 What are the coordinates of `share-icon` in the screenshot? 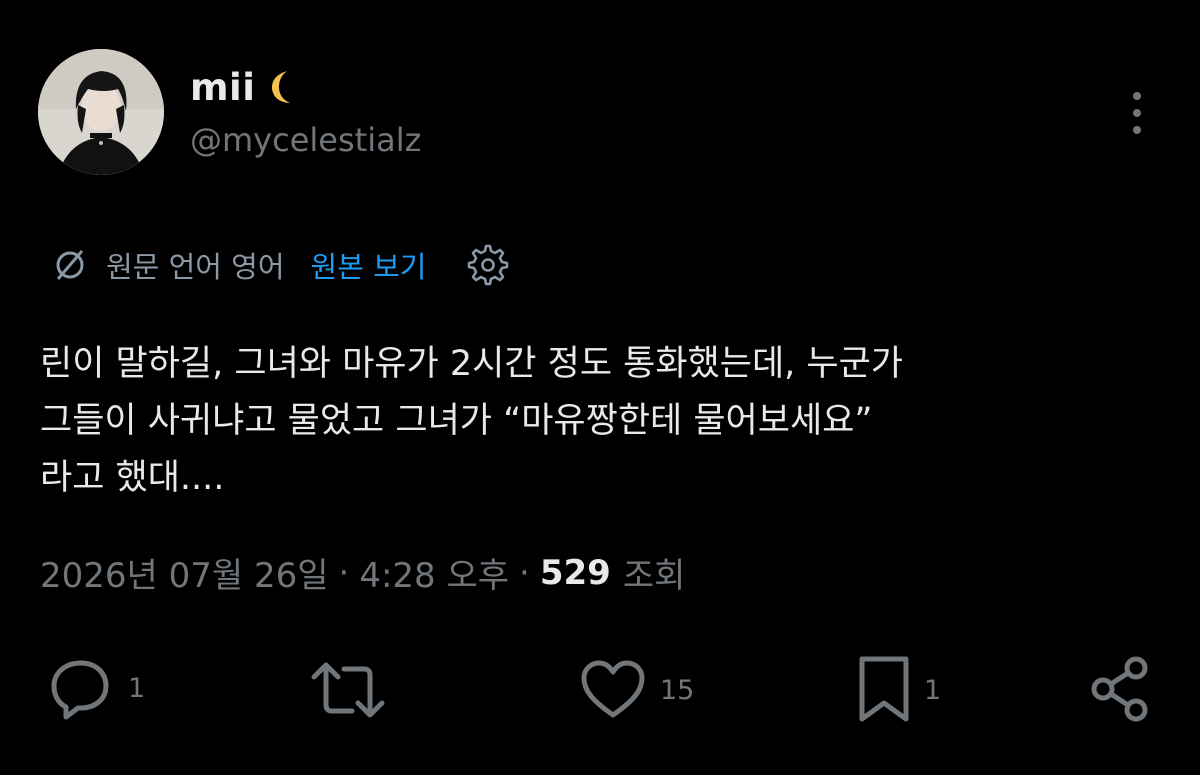 It's located at (1119, 689).